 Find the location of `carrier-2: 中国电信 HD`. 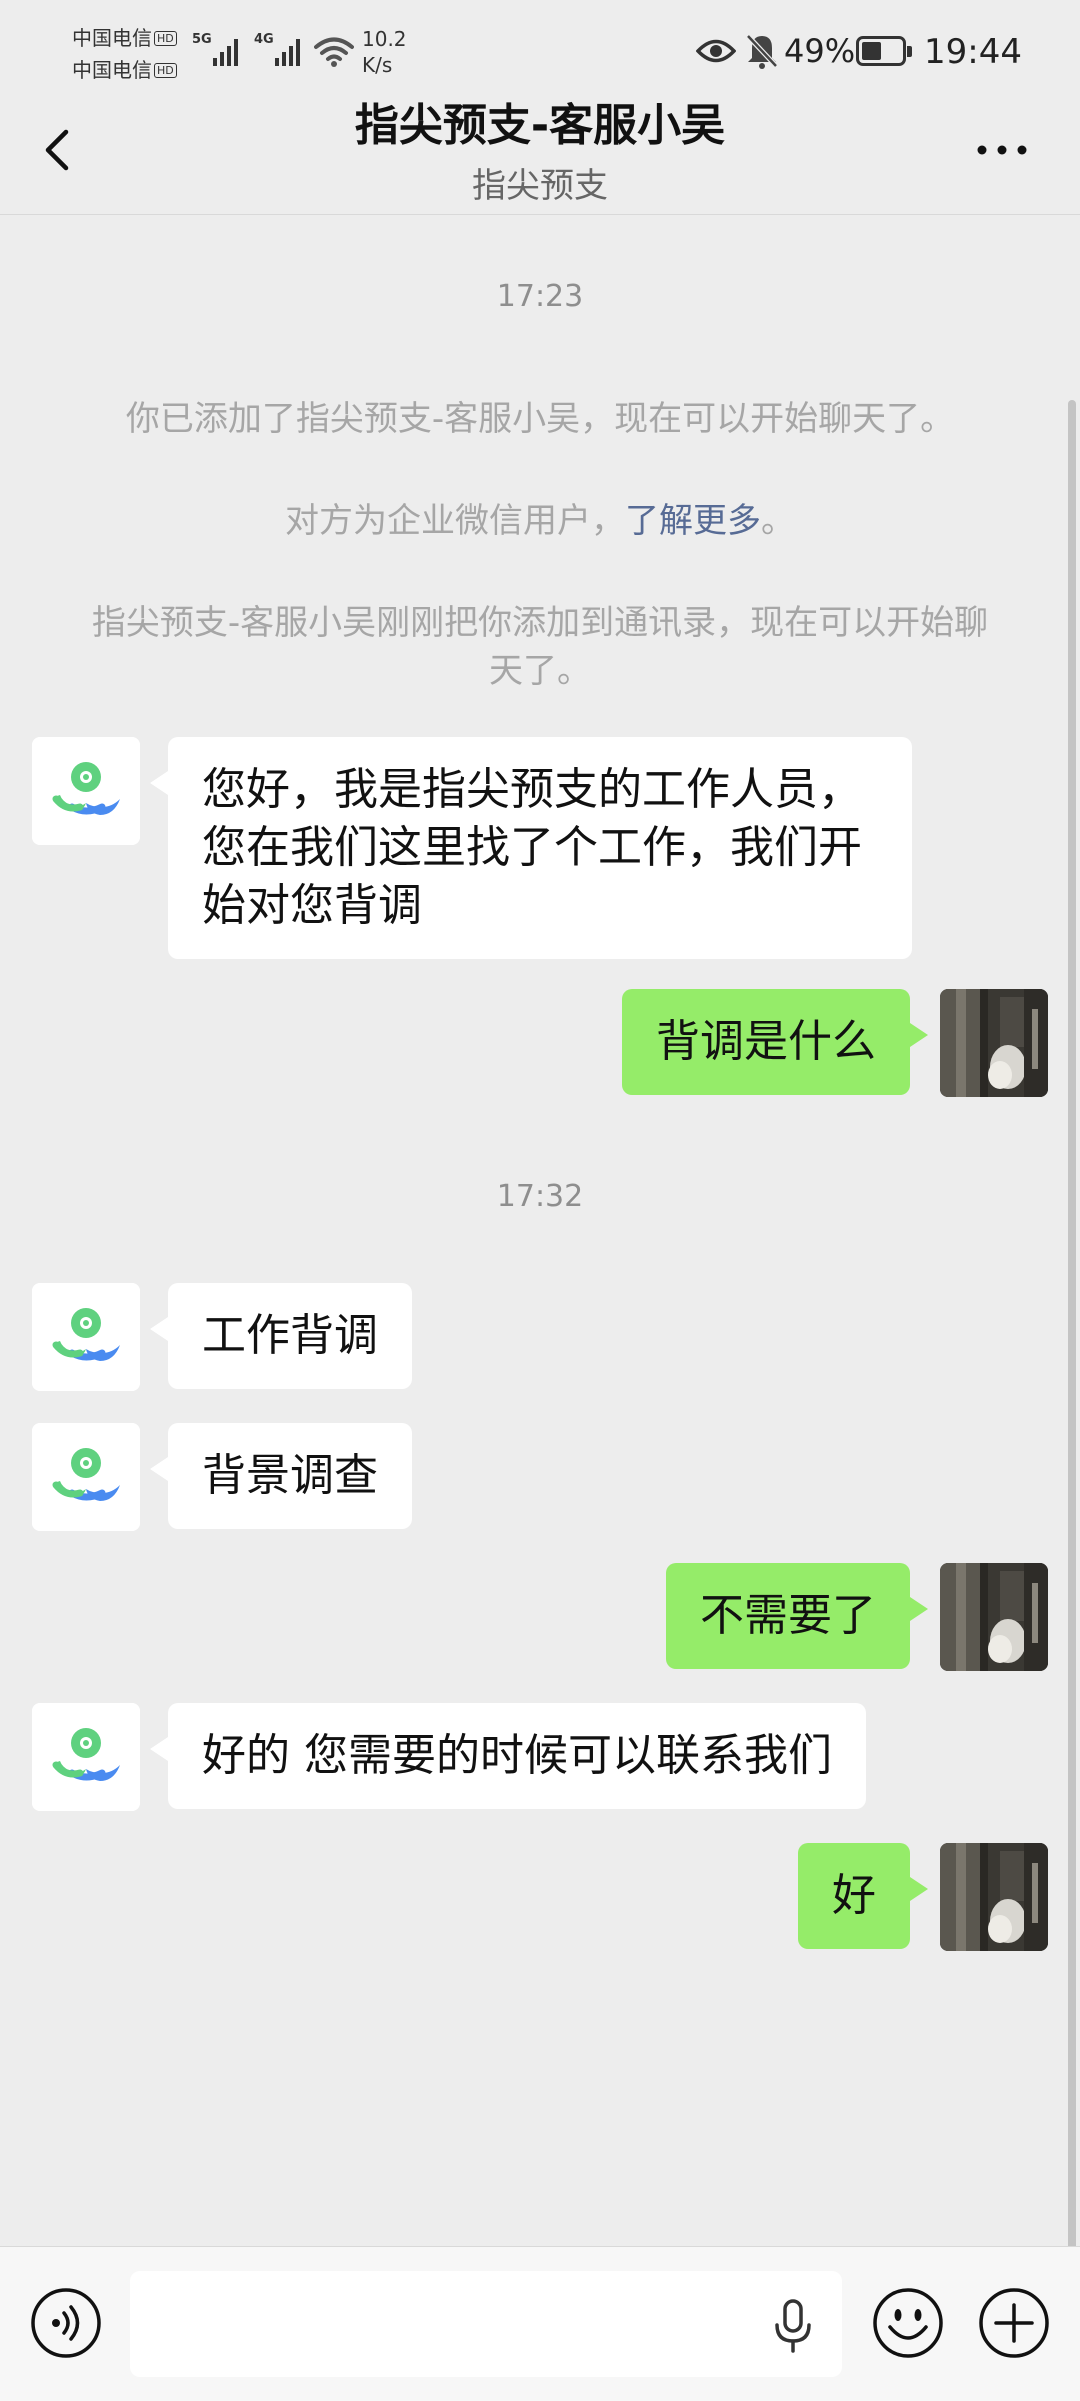

carrier-2: 中国电信 HD is located at coordinates (124, 68).